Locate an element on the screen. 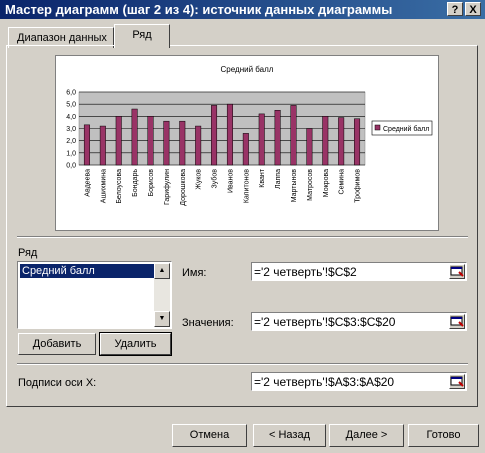 This screenshot has width=485, height=453. x-tick-label: Дорошкова is located at coordinates (183, 187).